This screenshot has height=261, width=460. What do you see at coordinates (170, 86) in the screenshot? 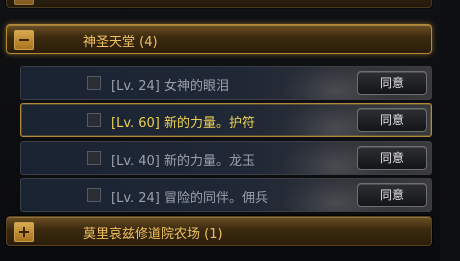
I see `quest-title: [Lv. 24] 女神的眼泪` at bounding box center [170, 86].